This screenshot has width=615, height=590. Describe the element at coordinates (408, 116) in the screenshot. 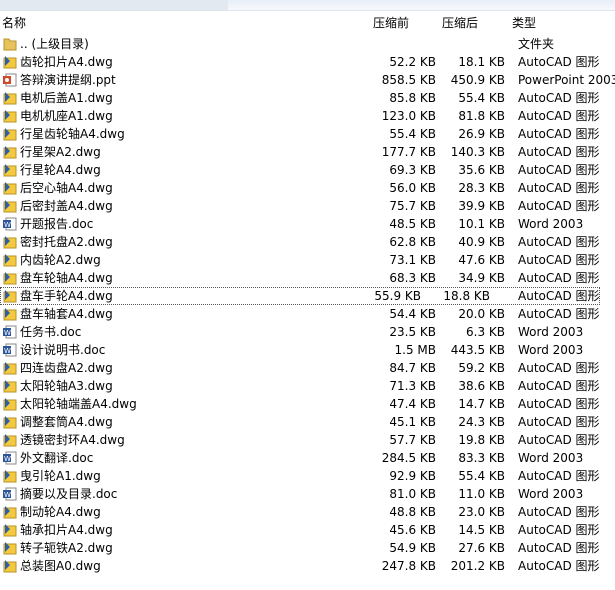

I see `size-before: 123.0 KB` at that location.